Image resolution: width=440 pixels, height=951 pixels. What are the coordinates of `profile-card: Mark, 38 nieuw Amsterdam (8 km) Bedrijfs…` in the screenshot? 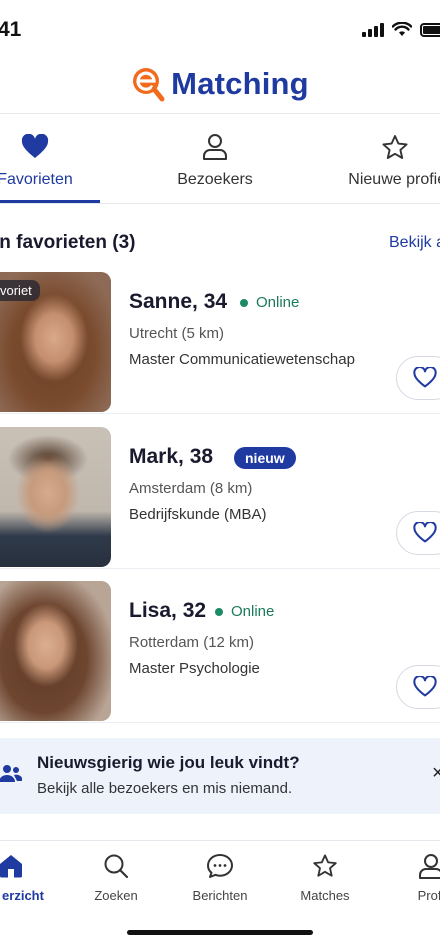 It's located at (220, 498).